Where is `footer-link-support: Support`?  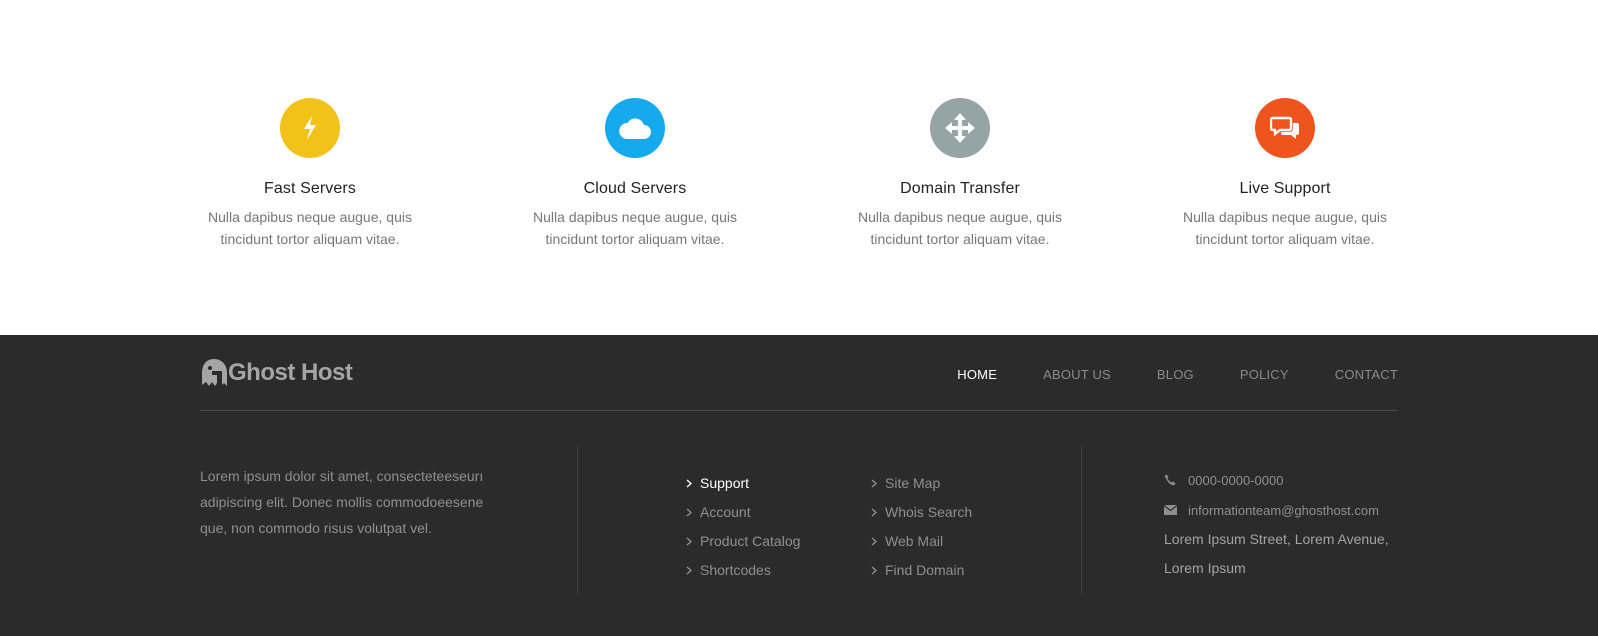
footer-link-support: Support is located at coordinates (743, 482).